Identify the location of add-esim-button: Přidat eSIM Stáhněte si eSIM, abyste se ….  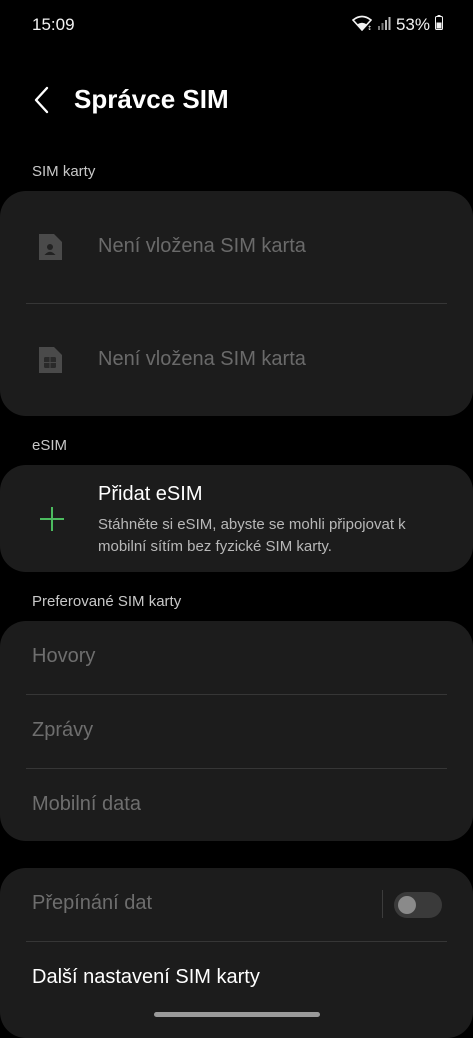
(236, 518).